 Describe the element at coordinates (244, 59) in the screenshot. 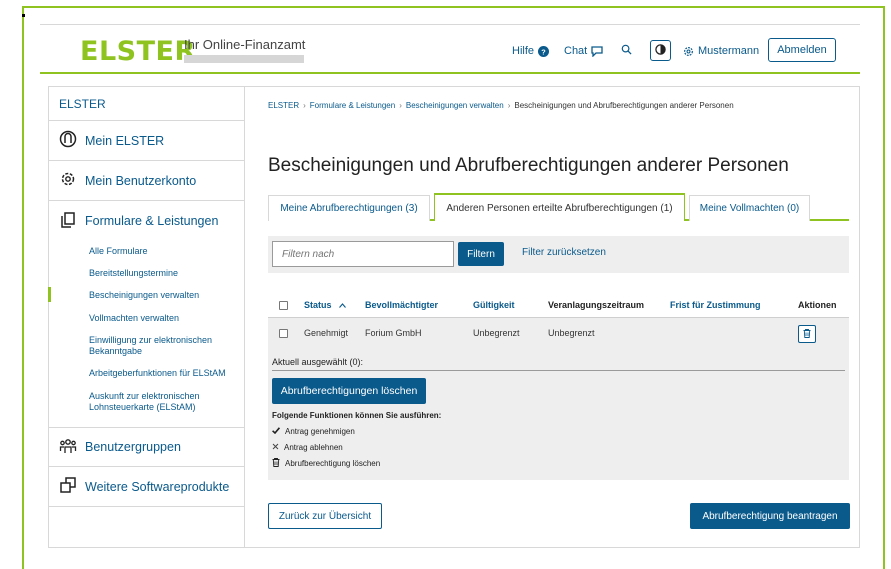

I see `logo-tagline-bar` at that location.